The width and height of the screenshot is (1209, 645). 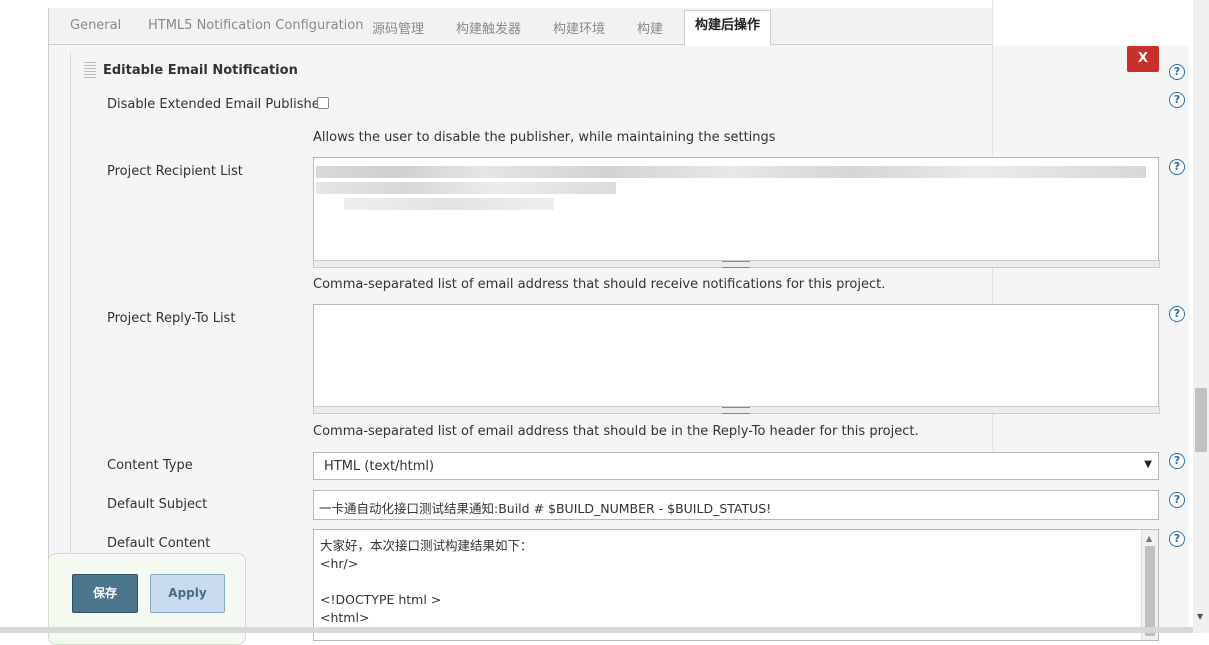 What do you see at coordinates (1150, 591) in the screenshot?
I see `content-scroll-thumb` at bounding box center [1150, 591].